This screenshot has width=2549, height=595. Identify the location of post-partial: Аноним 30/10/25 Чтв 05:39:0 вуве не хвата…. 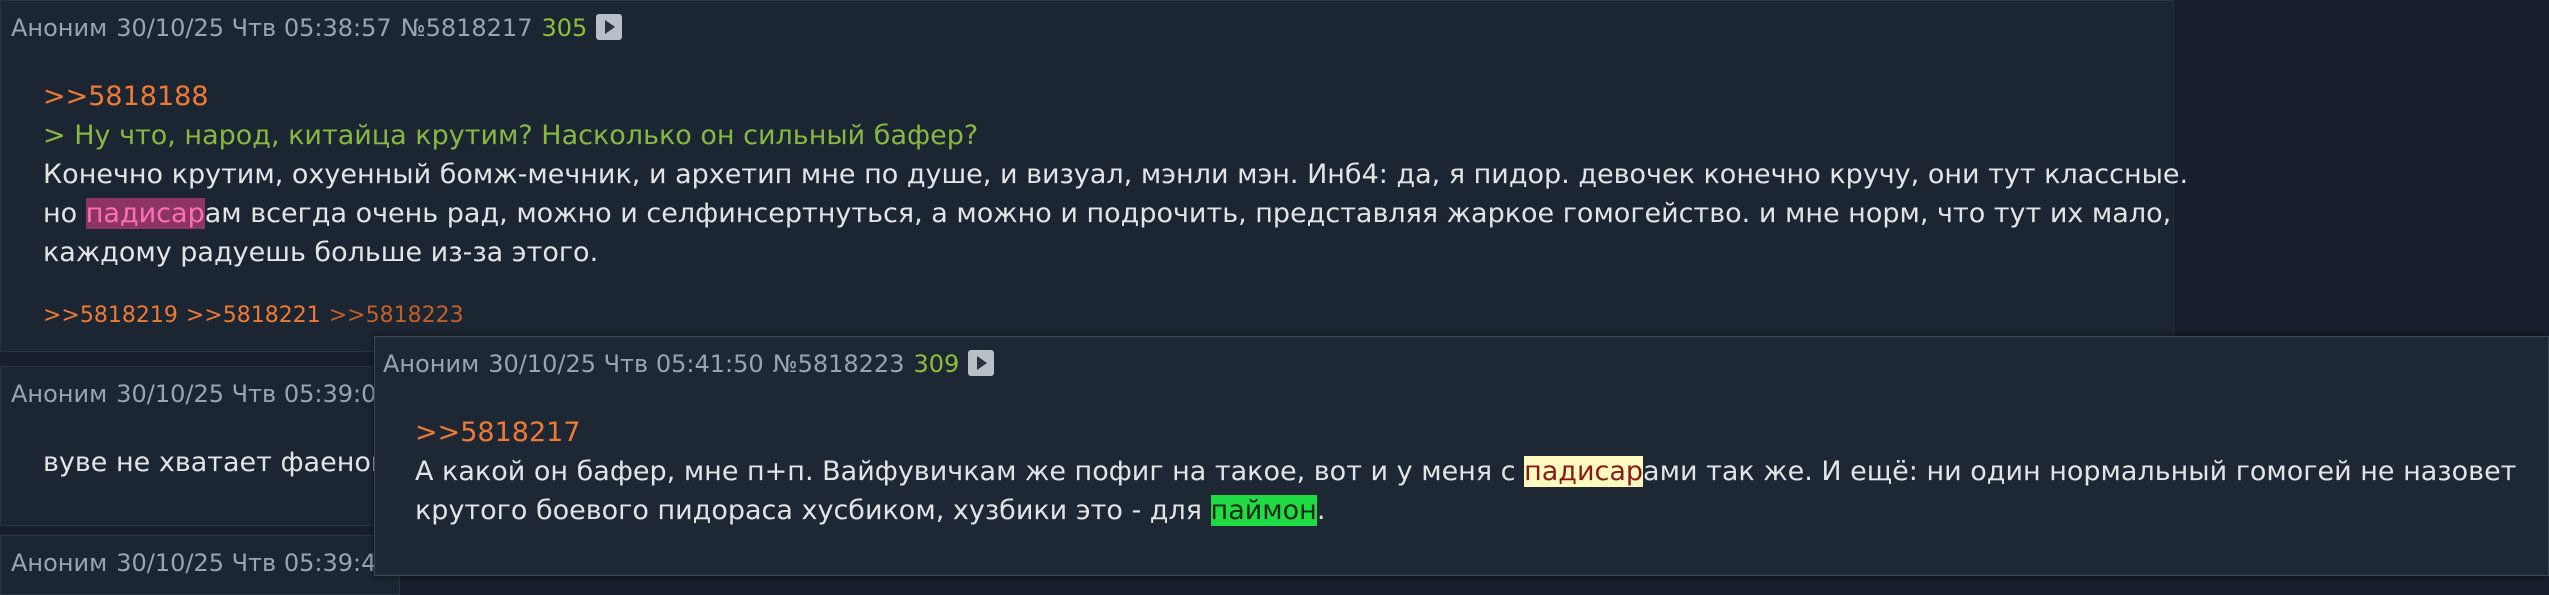
(202, 446).